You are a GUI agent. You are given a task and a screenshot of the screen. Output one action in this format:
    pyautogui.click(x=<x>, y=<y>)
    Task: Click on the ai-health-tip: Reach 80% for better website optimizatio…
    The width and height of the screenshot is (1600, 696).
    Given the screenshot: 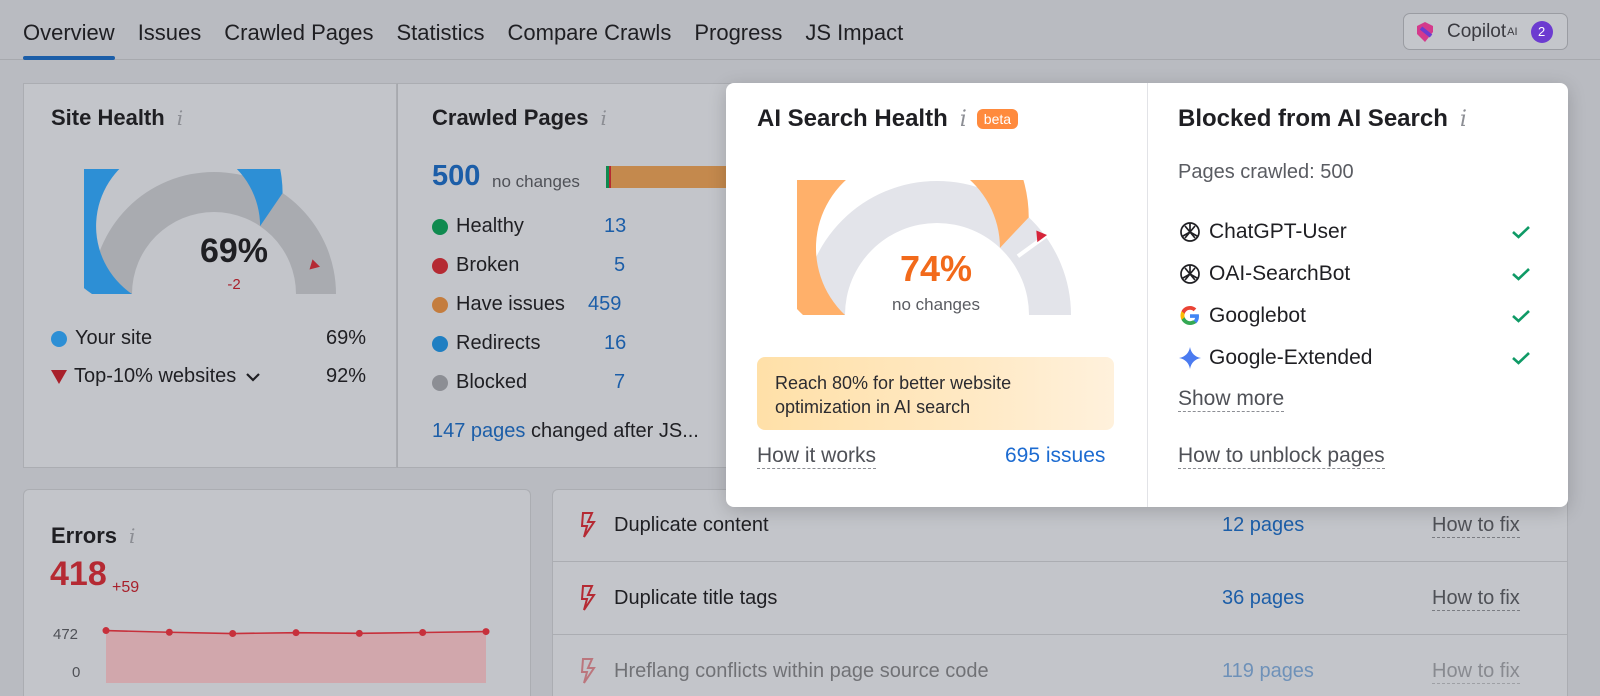 What is the action you would take?
    pyautogui.click(x=935, y=393)
    